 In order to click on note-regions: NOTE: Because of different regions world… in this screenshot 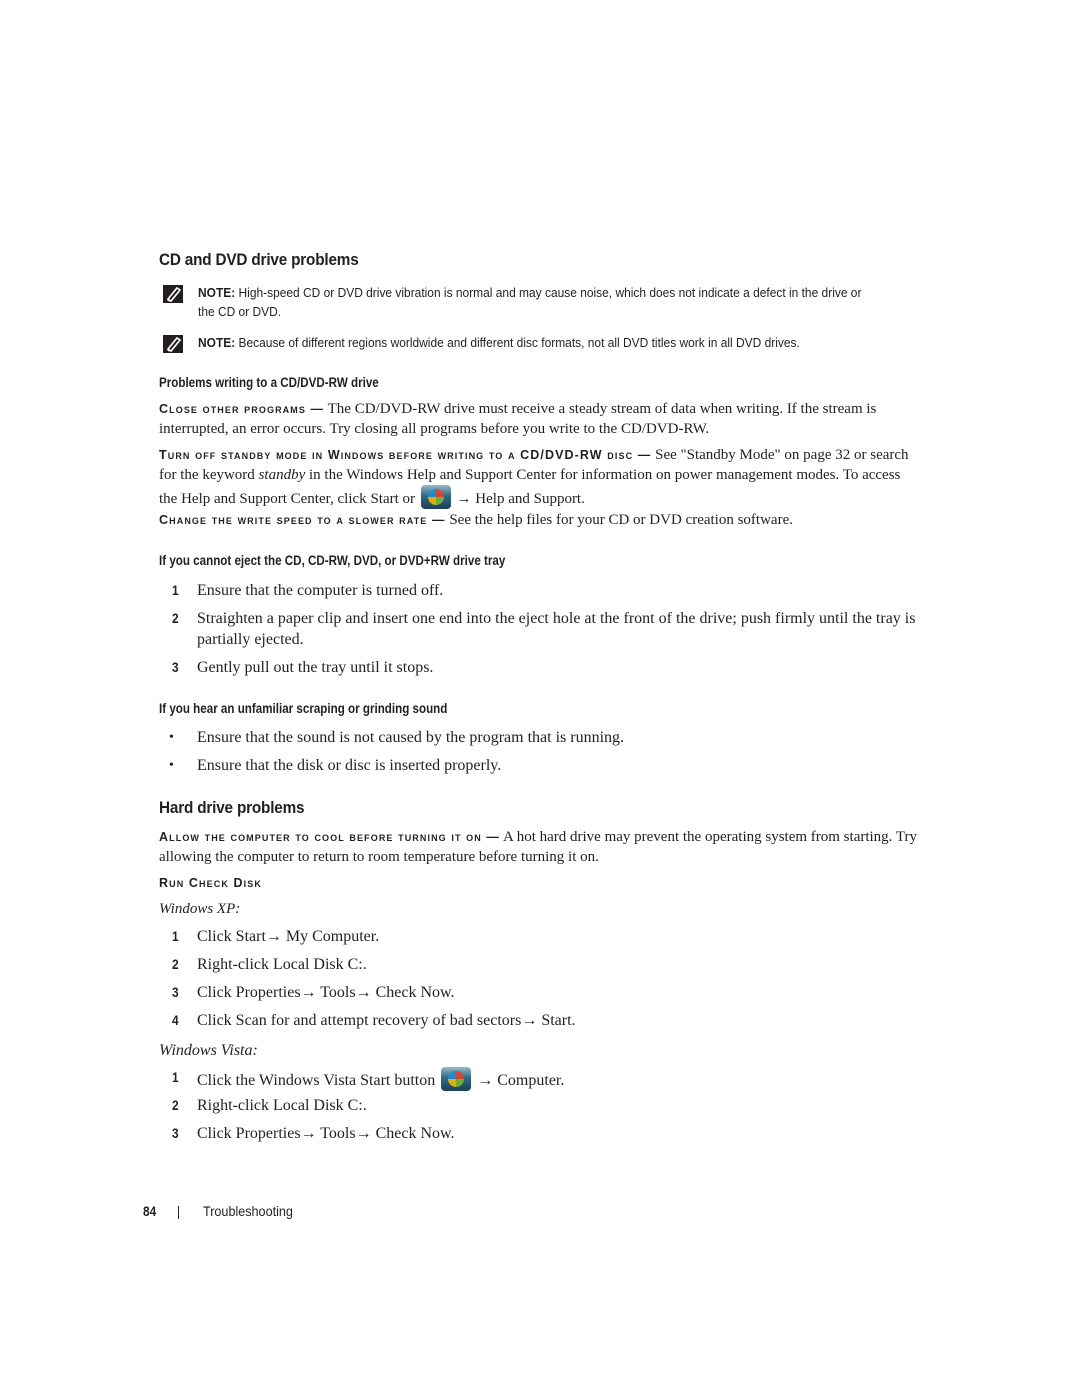, I will do `click(544, 344)`.